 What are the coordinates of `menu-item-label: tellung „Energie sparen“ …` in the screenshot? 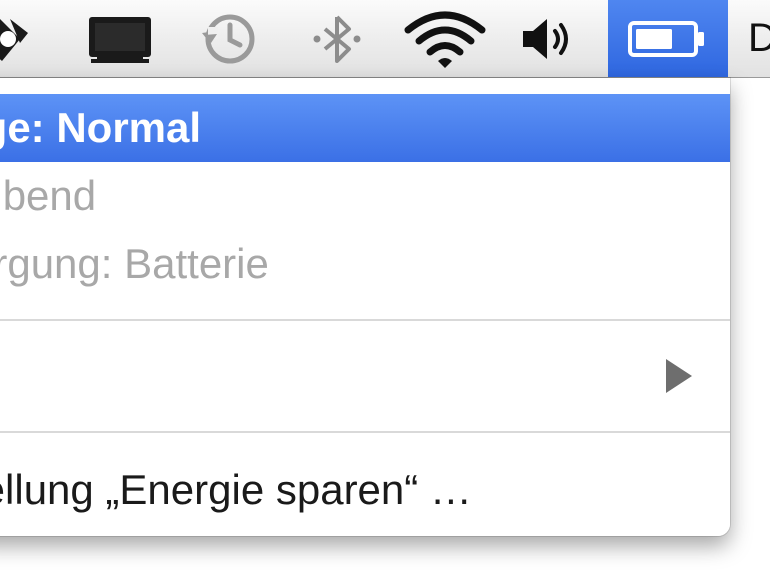 It's located at (236, 489).